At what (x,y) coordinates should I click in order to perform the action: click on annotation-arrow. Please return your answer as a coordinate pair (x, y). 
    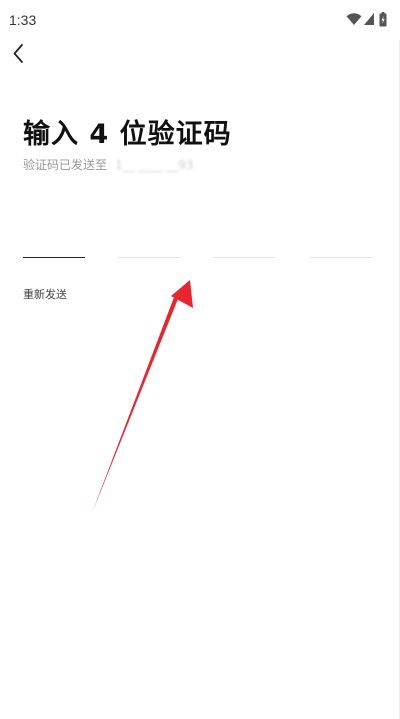
    Looking at the image, I should click on (142, 396).